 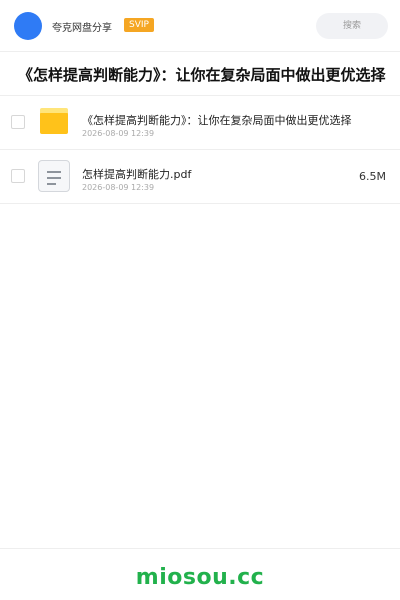 I want to click on user-avatar, so click(x=28, y=26).